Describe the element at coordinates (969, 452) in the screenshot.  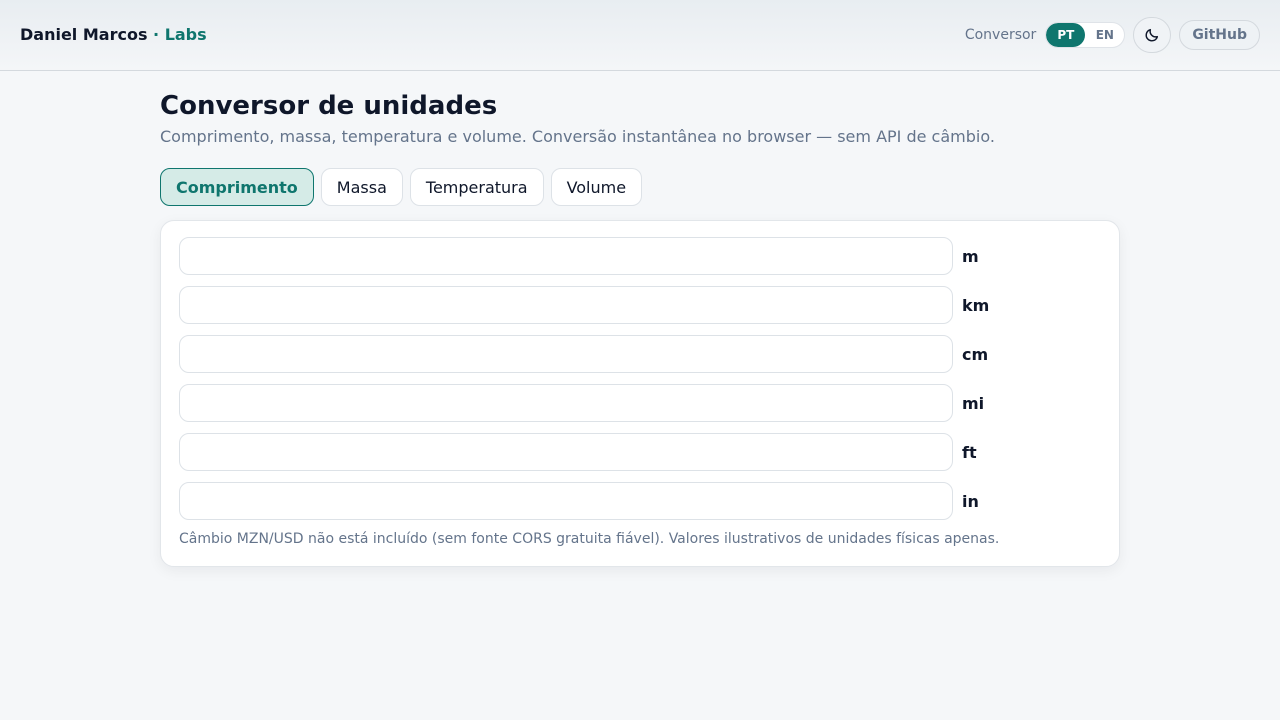
I see `unit-label-ft: ft` at that location.